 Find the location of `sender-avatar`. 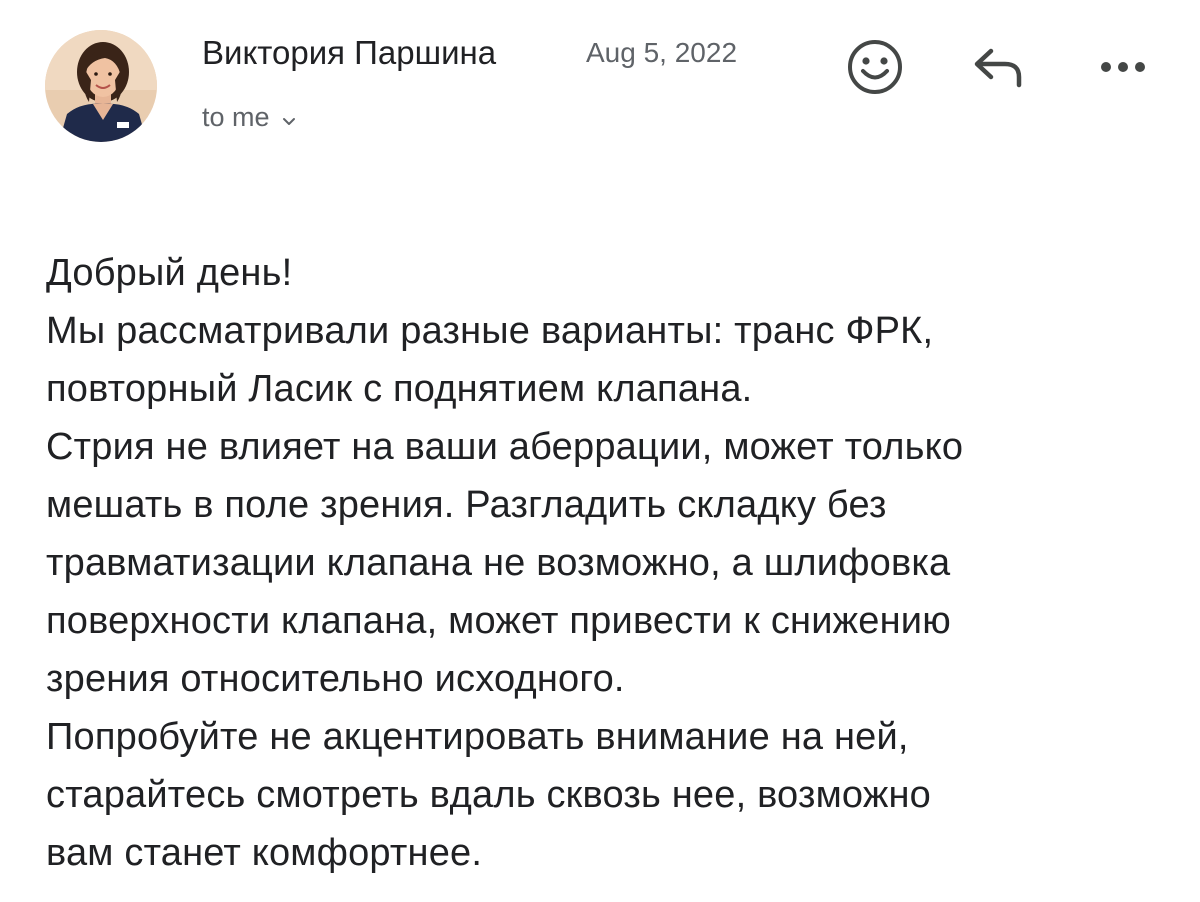

sender-avatar is located at coordinates (101, 86).